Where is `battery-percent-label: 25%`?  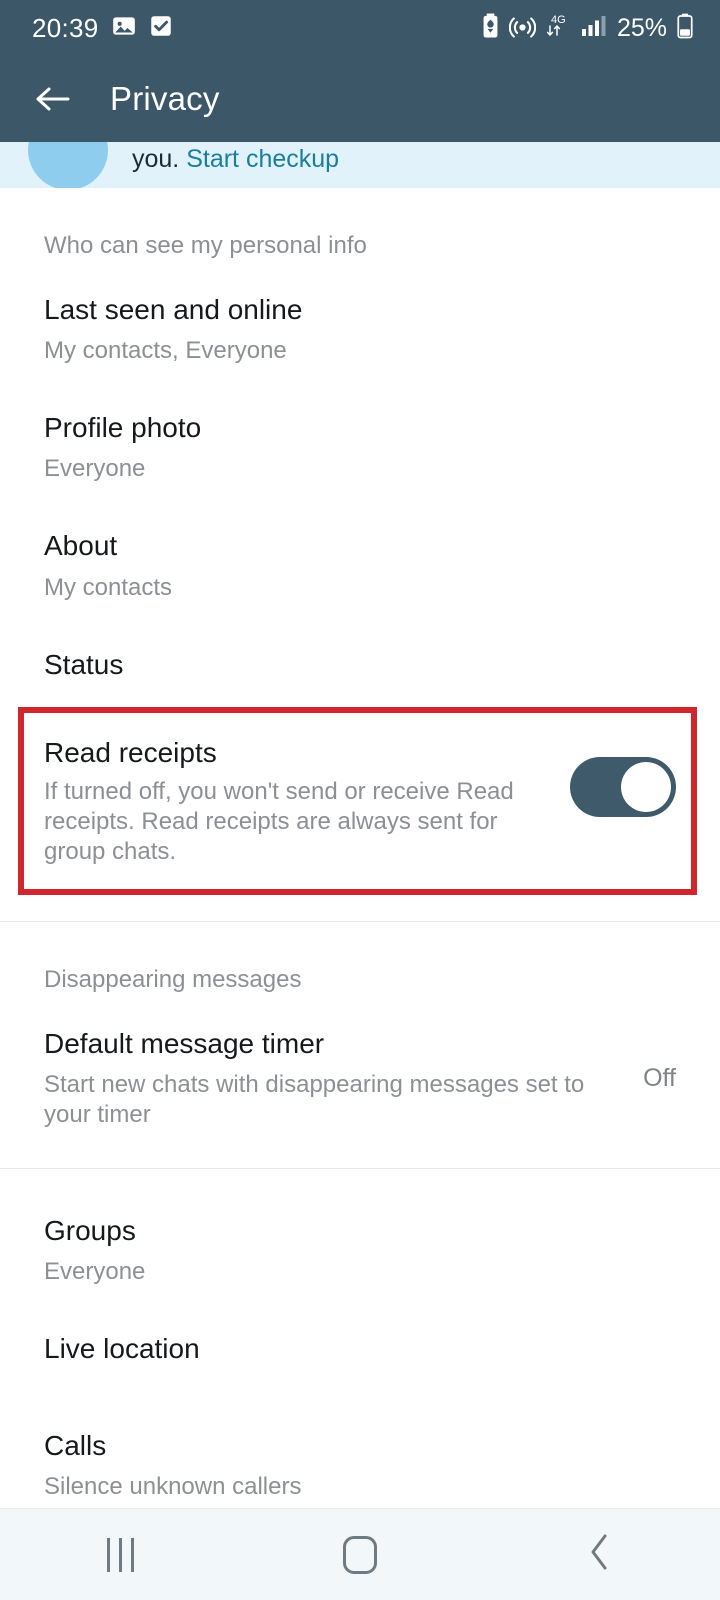 battery-percent-label: 25% is located at coordinates (641, 27).